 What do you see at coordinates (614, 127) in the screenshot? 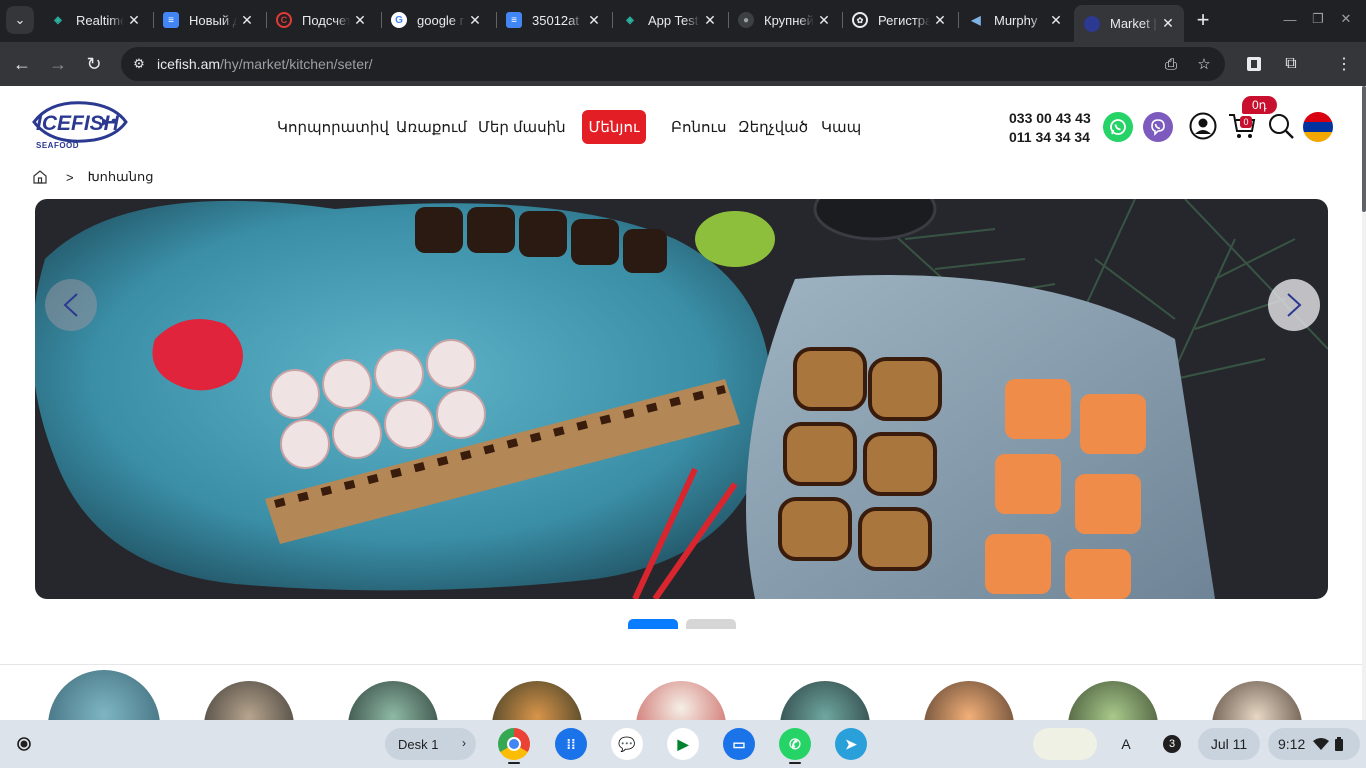
I see `nav-menu-active: Մենյու` at bounding box center [614, 127].